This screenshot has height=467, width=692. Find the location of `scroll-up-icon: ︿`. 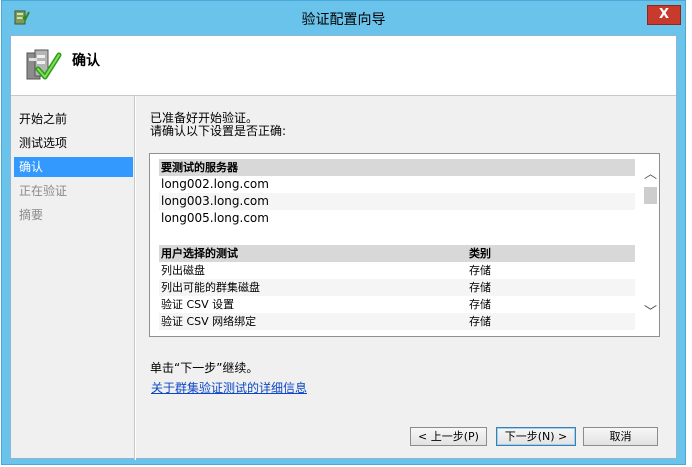

scroll-up-icon: ︿ is located at coordinates (650, 174).